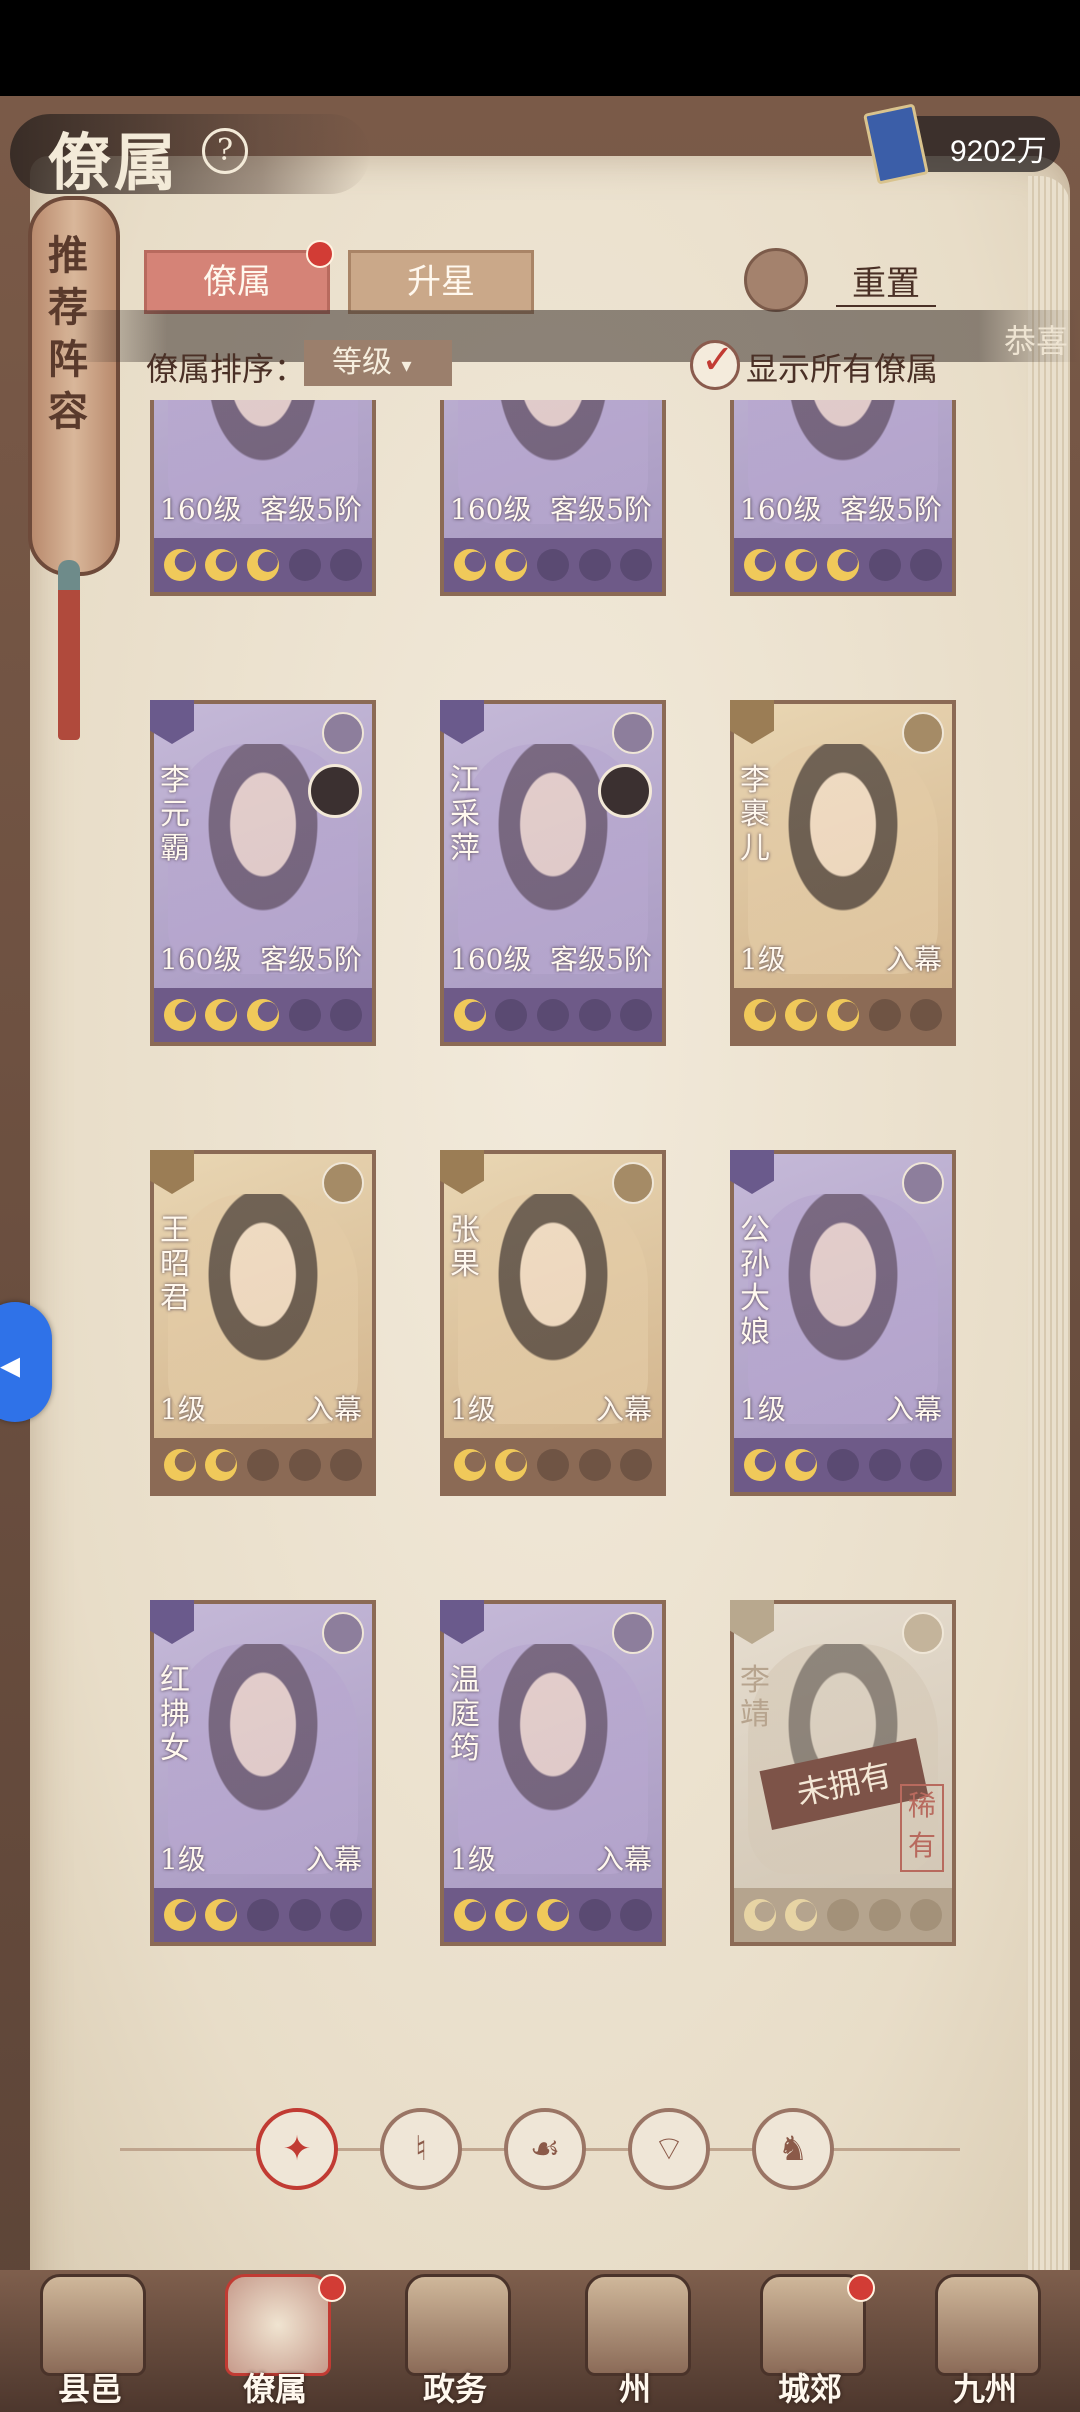 This screenshot has height=2412, width=1080. Describe the element at coordinates (237, 282) in the screenshot. I see `tab-retainers: 僚属` at that location.